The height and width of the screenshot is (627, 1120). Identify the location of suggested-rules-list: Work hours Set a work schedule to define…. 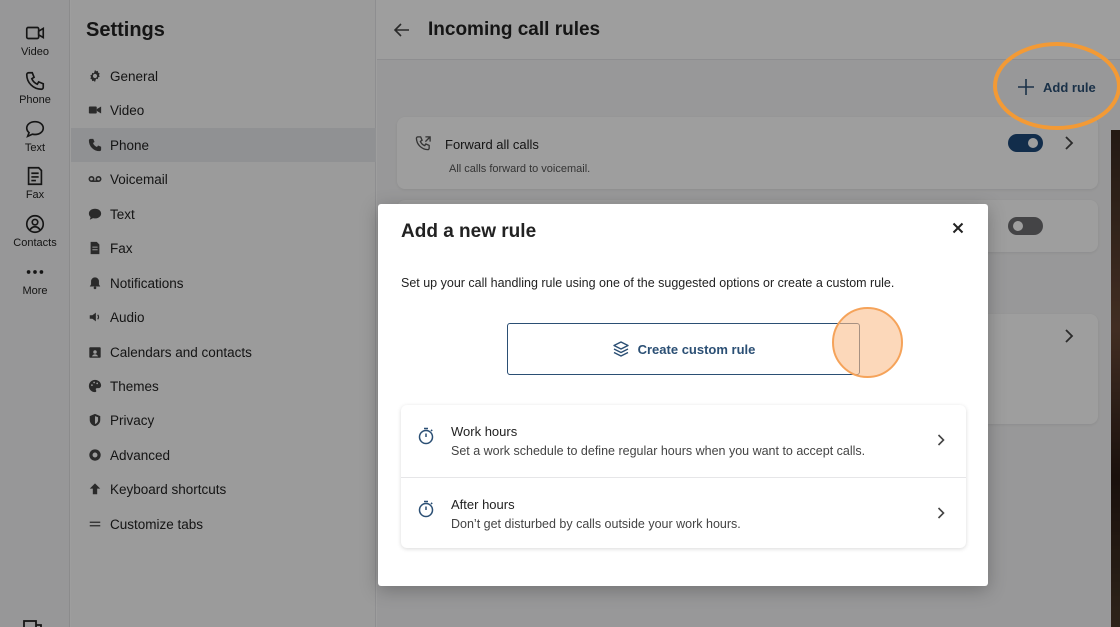
(683, 476).